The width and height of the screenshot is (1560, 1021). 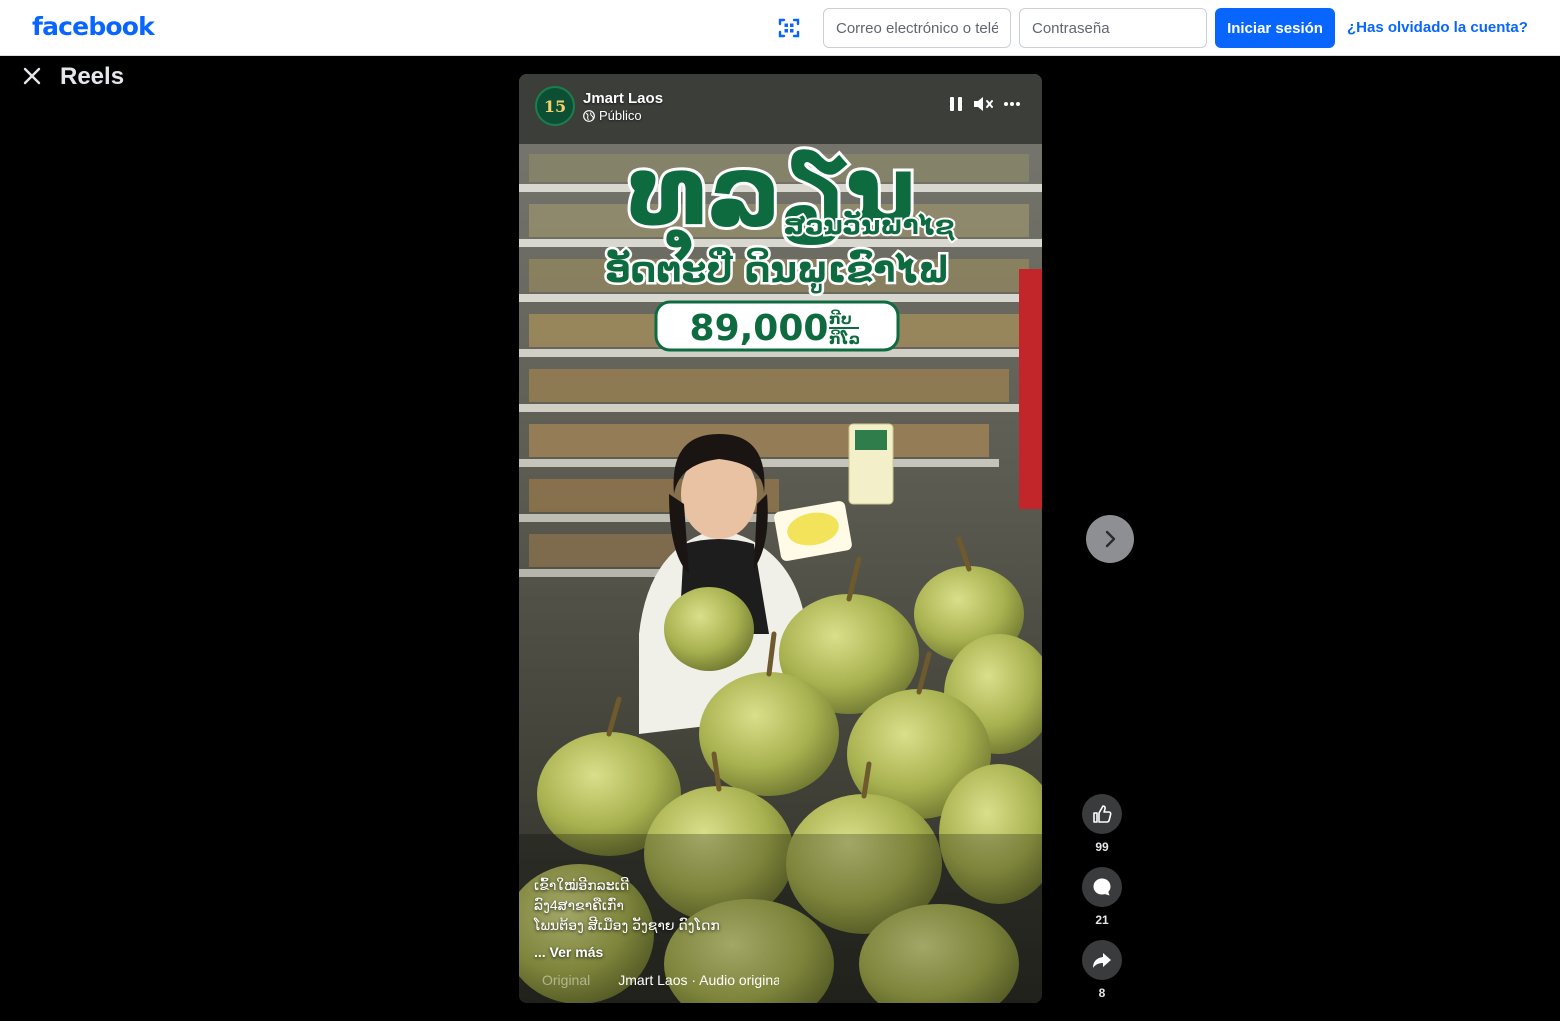 I want to click on more-dots-icon, so click(x=1012, y=104).